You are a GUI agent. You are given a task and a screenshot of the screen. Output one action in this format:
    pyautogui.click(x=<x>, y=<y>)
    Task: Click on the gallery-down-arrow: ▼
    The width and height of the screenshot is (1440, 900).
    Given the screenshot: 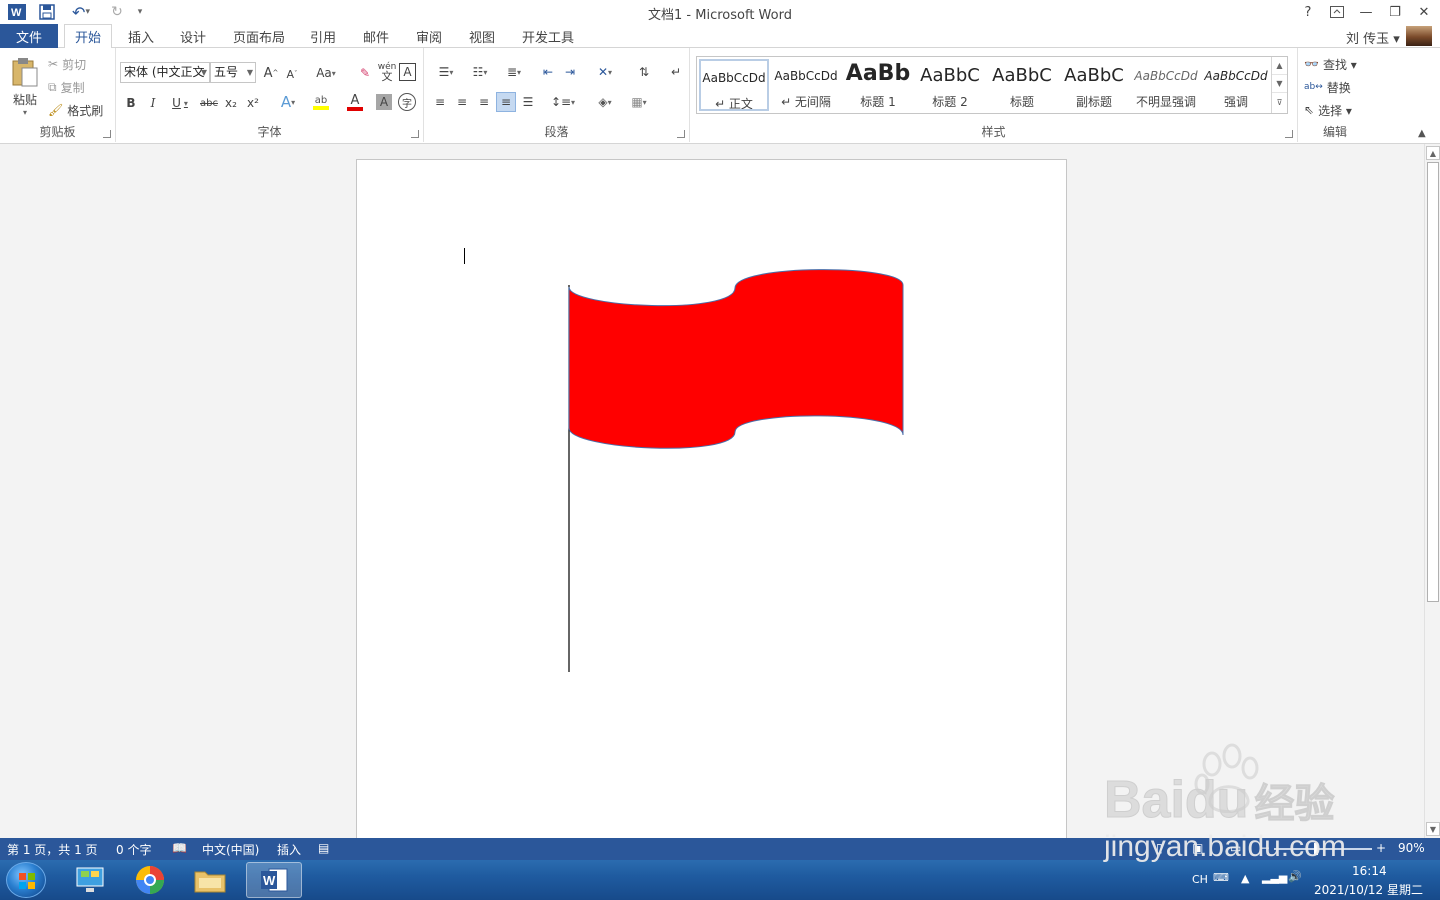 What is the action you would take?
    pyautogui.click(x=1279, y=84)
    